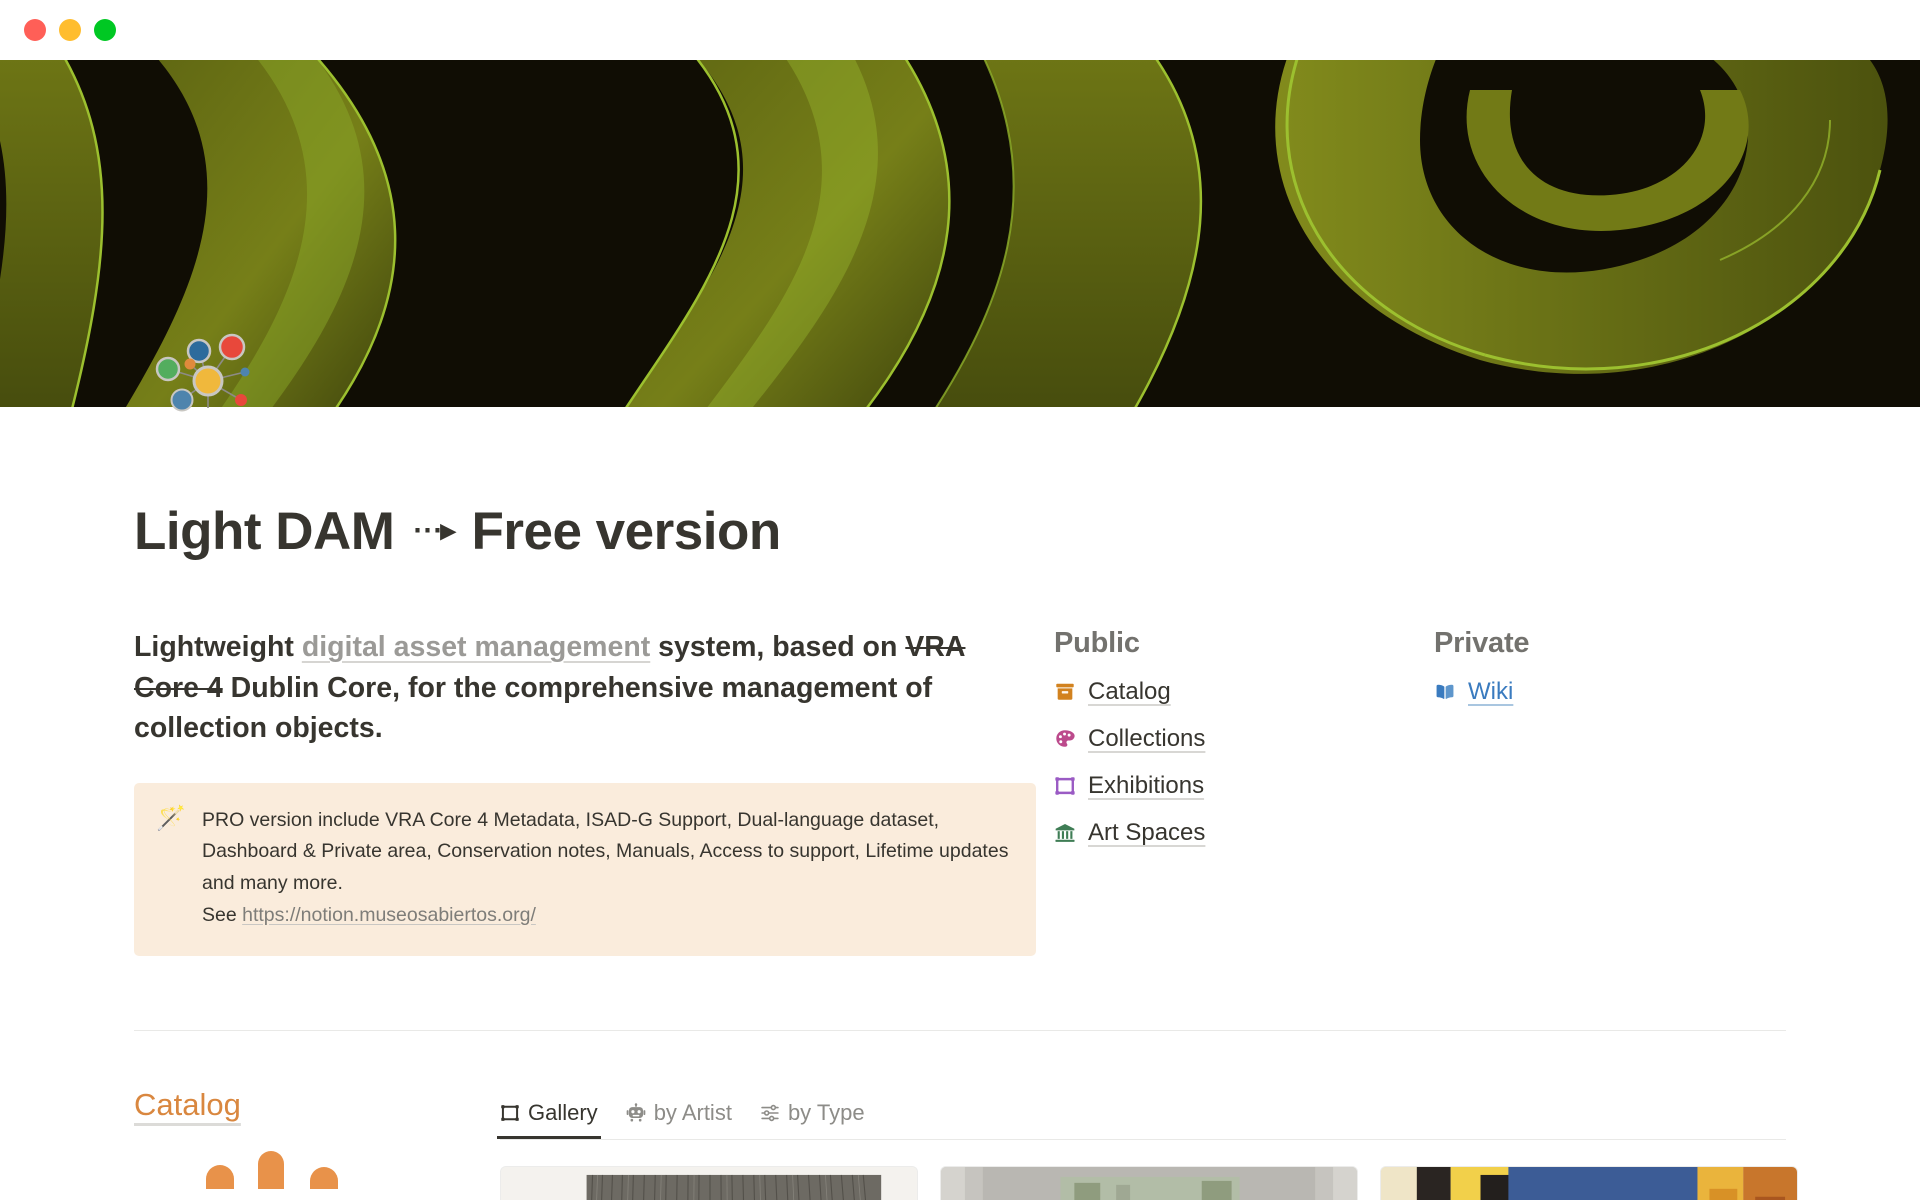  I want to click on gallery-cards, so click(1149, 1182).